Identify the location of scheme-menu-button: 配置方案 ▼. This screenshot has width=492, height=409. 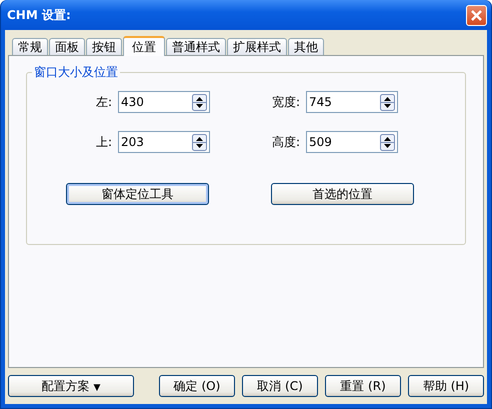
(71, 386).